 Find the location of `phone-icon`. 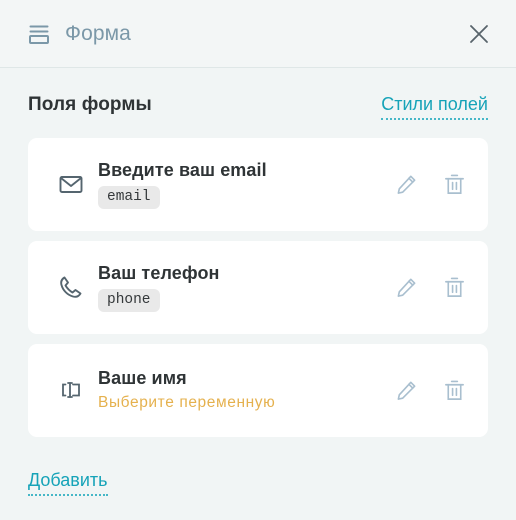

phone-icon is located at coordinates (71, 287).